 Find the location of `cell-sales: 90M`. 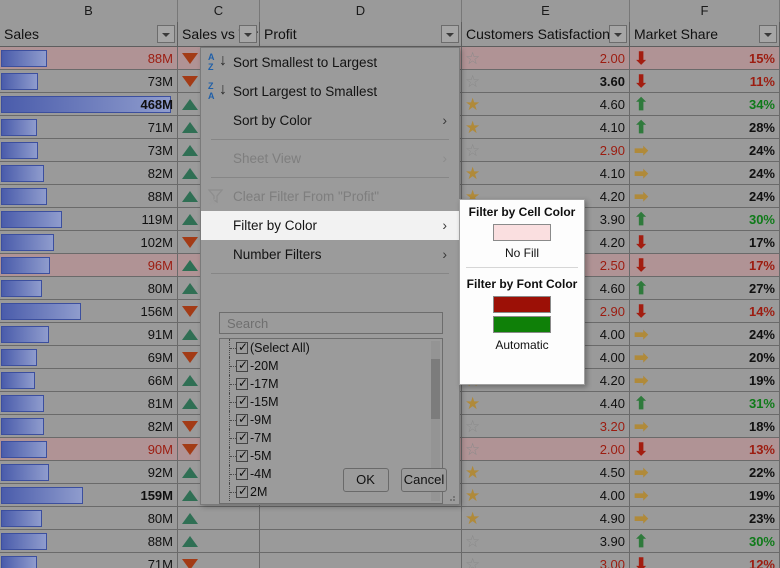

cell-sales: 90M is located at coordinates (89, 449).